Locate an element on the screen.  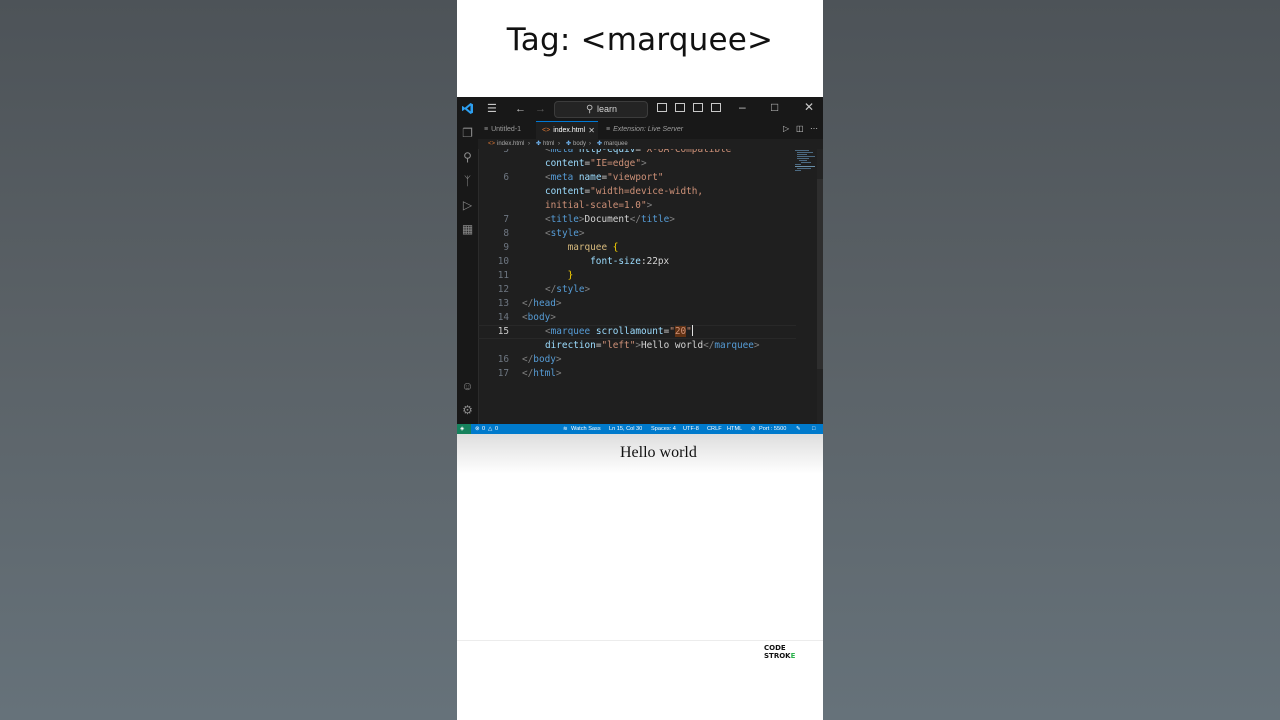
code-text: <marquee scrollamount="20" is located at coordinates (619, 331).